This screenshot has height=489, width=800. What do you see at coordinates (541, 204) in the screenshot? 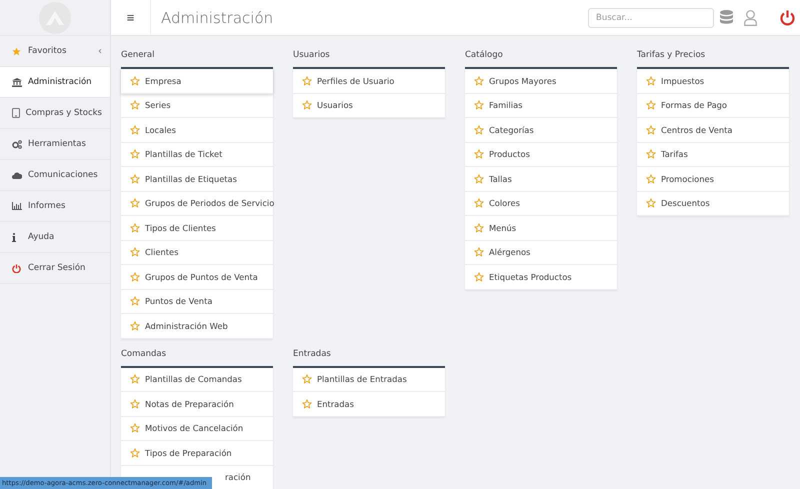
I see `menu-item: Colores` at bounding box center [541, 204].